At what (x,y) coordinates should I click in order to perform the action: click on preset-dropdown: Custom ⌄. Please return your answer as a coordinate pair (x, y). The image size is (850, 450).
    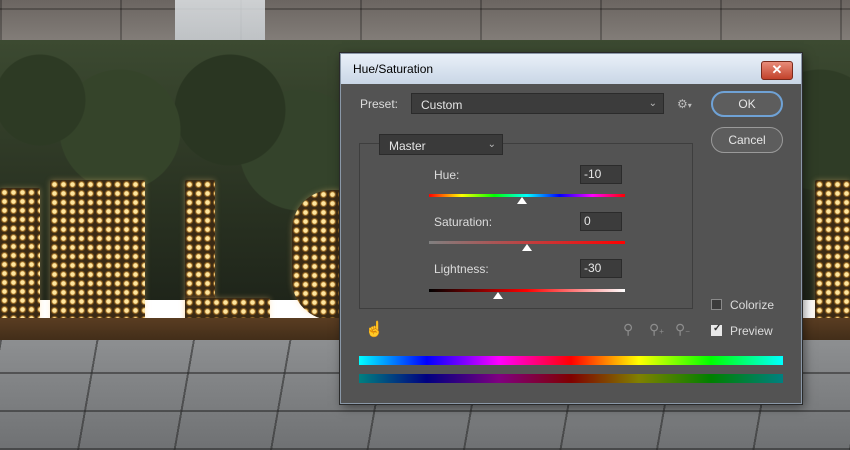
    Looking at the image, I should click on (537, 103).